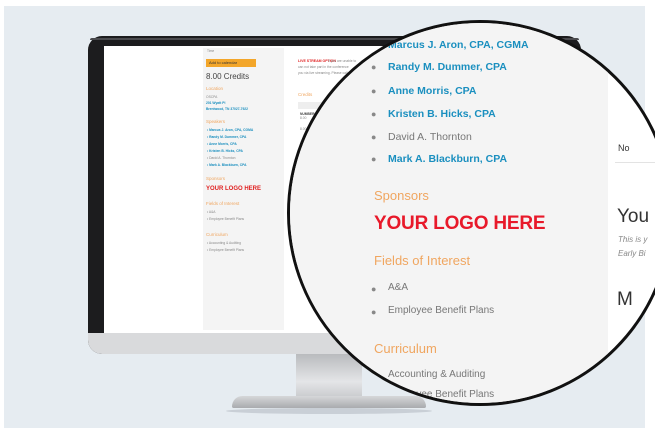 This screenshot has height=428, width=655. I want to click on time-label: Time, so click(211, 51).